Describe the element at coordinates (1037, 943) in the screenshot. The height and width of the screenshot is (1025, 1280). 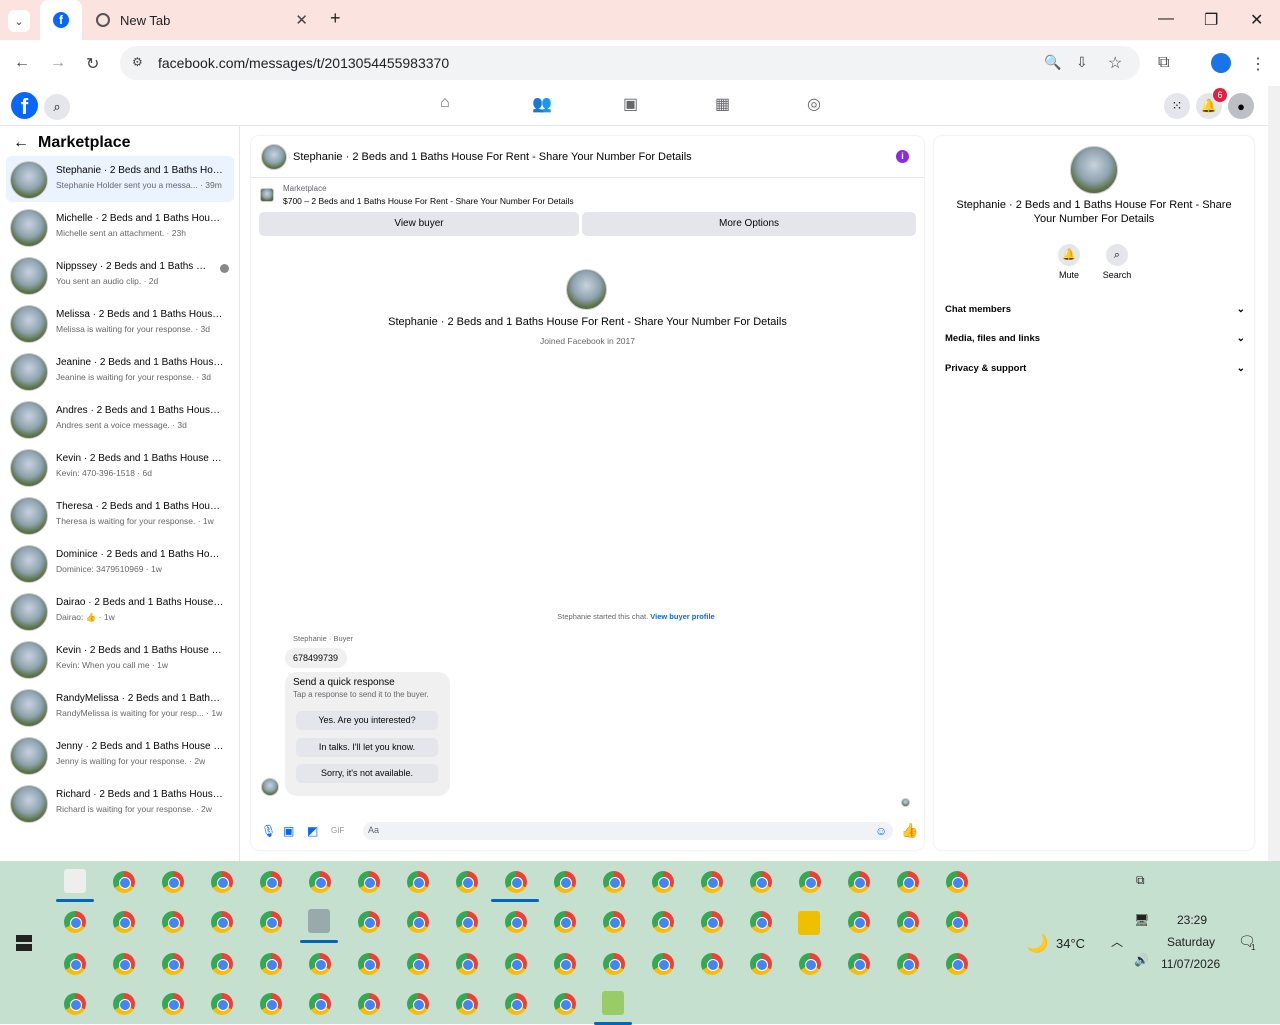
I see `weather-moon-icon: 🌙` at that location.